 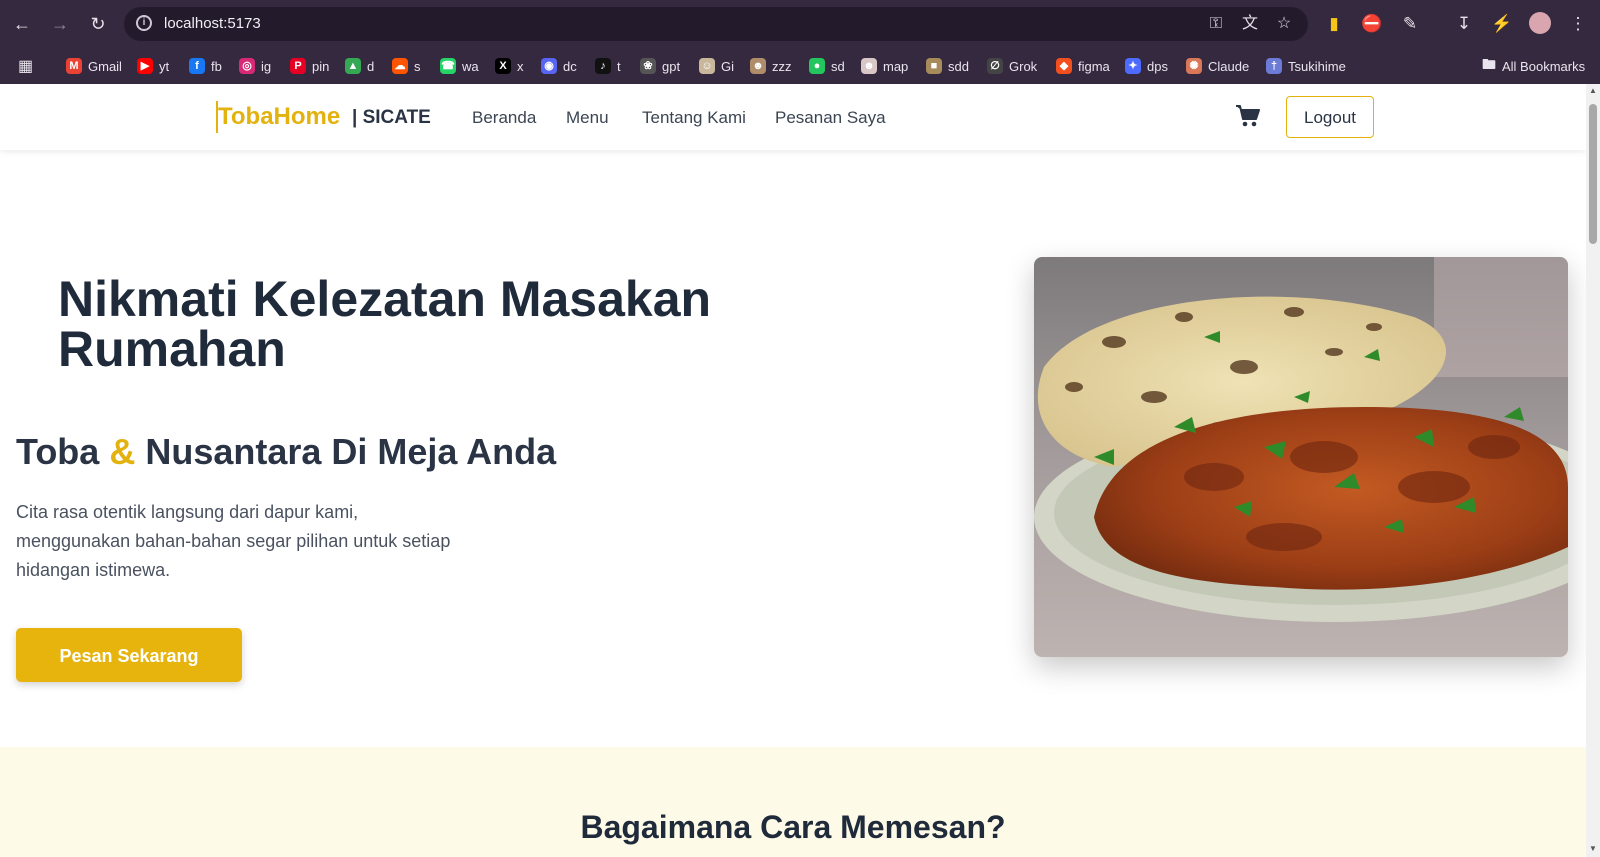 I want to click on bookmark-x: Xx, so click(x=509, y=66).